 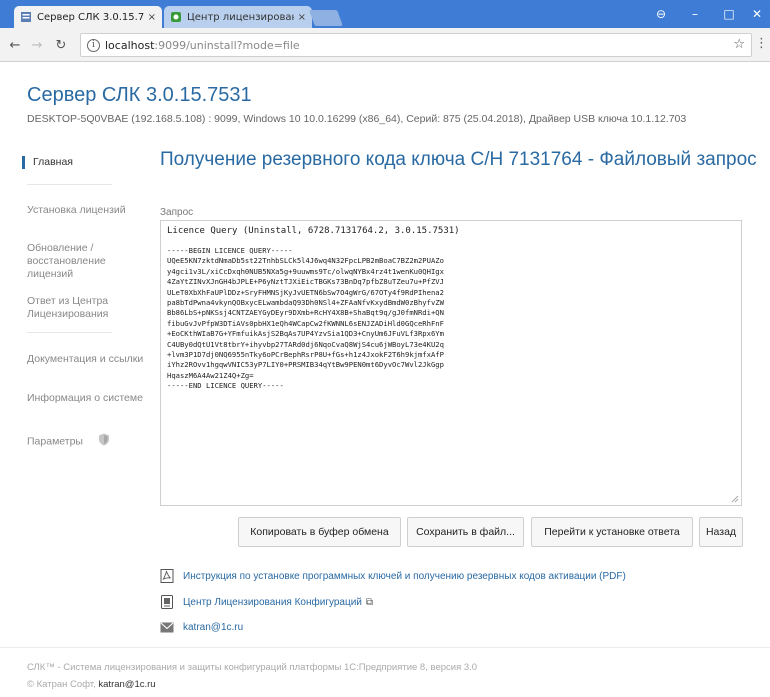 What do you see at coordinates (104, 441) in the screenshot?
I see `shield-icon` at bounding box center [104, 441].